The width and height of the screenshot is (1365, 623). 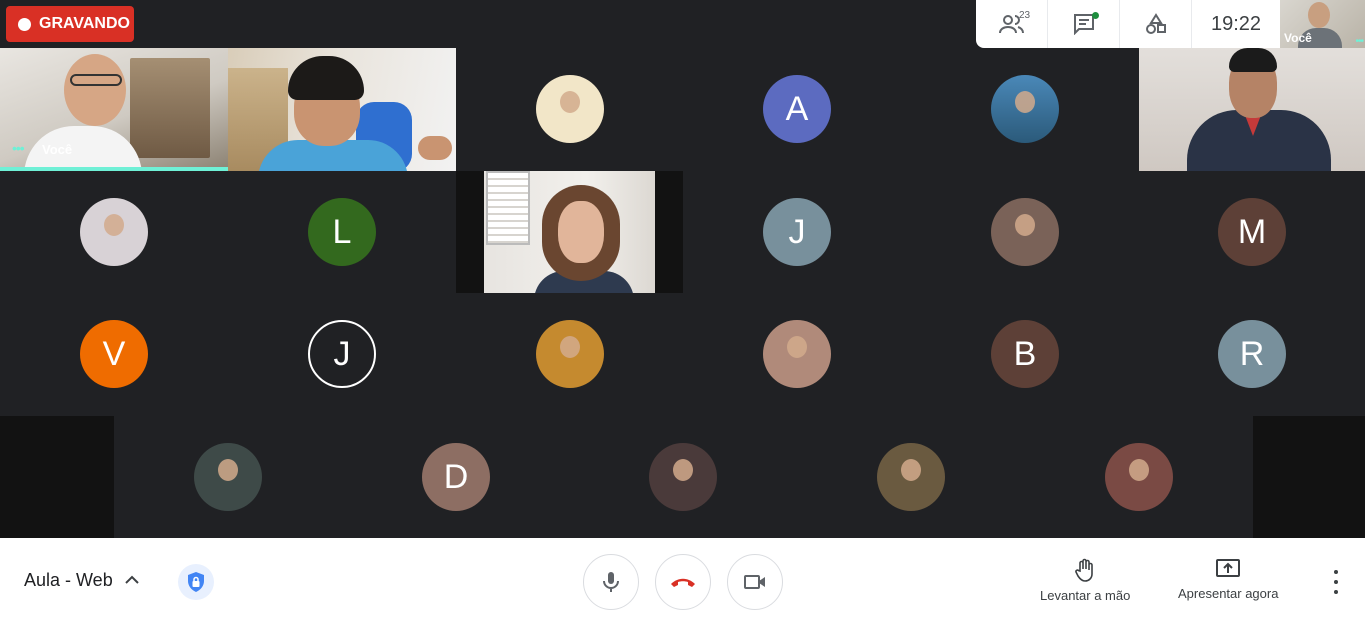 I want to click on chat-notification-dot, so click(x=1095, y=15).